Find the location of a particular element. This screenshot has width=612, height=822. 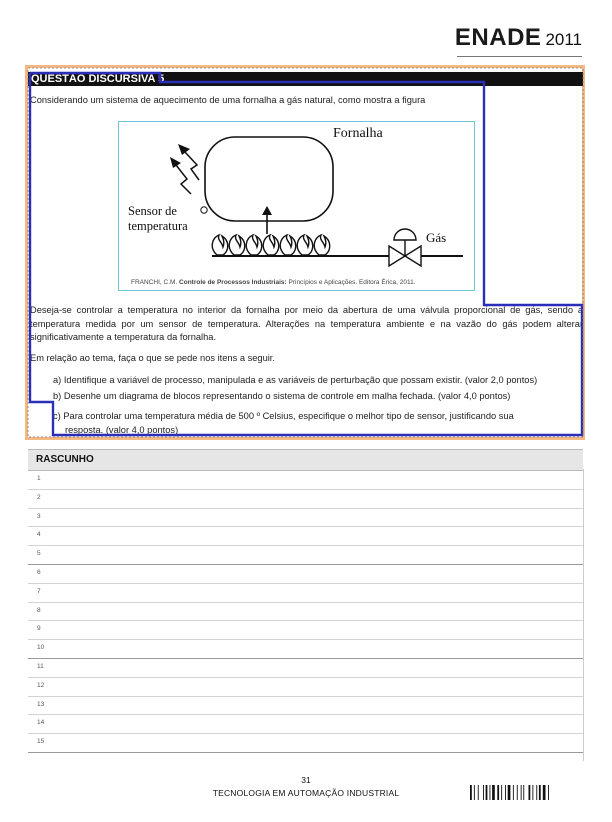

draft-line: 4 is located at coordinates (305, 537).